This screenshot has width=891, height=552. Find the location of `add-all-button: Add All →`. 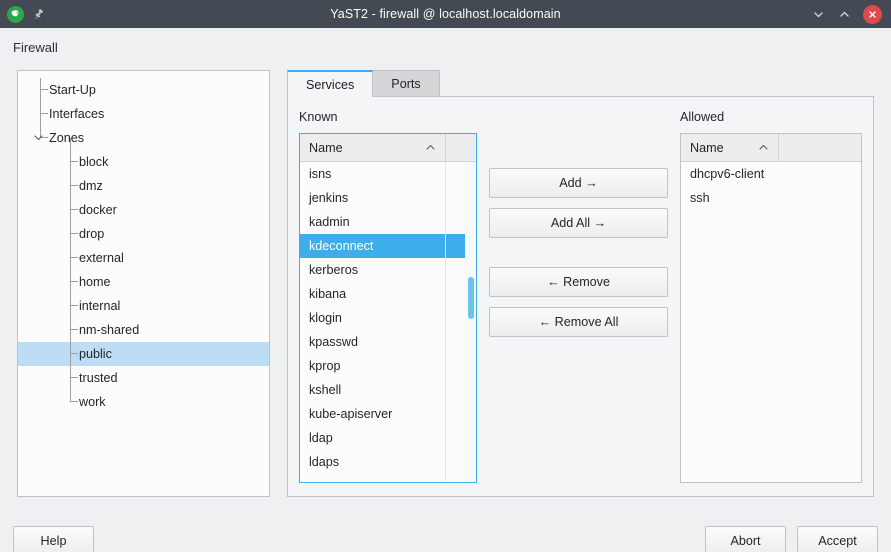

add-all-button: Add All → is located at coordinates (578, 223).